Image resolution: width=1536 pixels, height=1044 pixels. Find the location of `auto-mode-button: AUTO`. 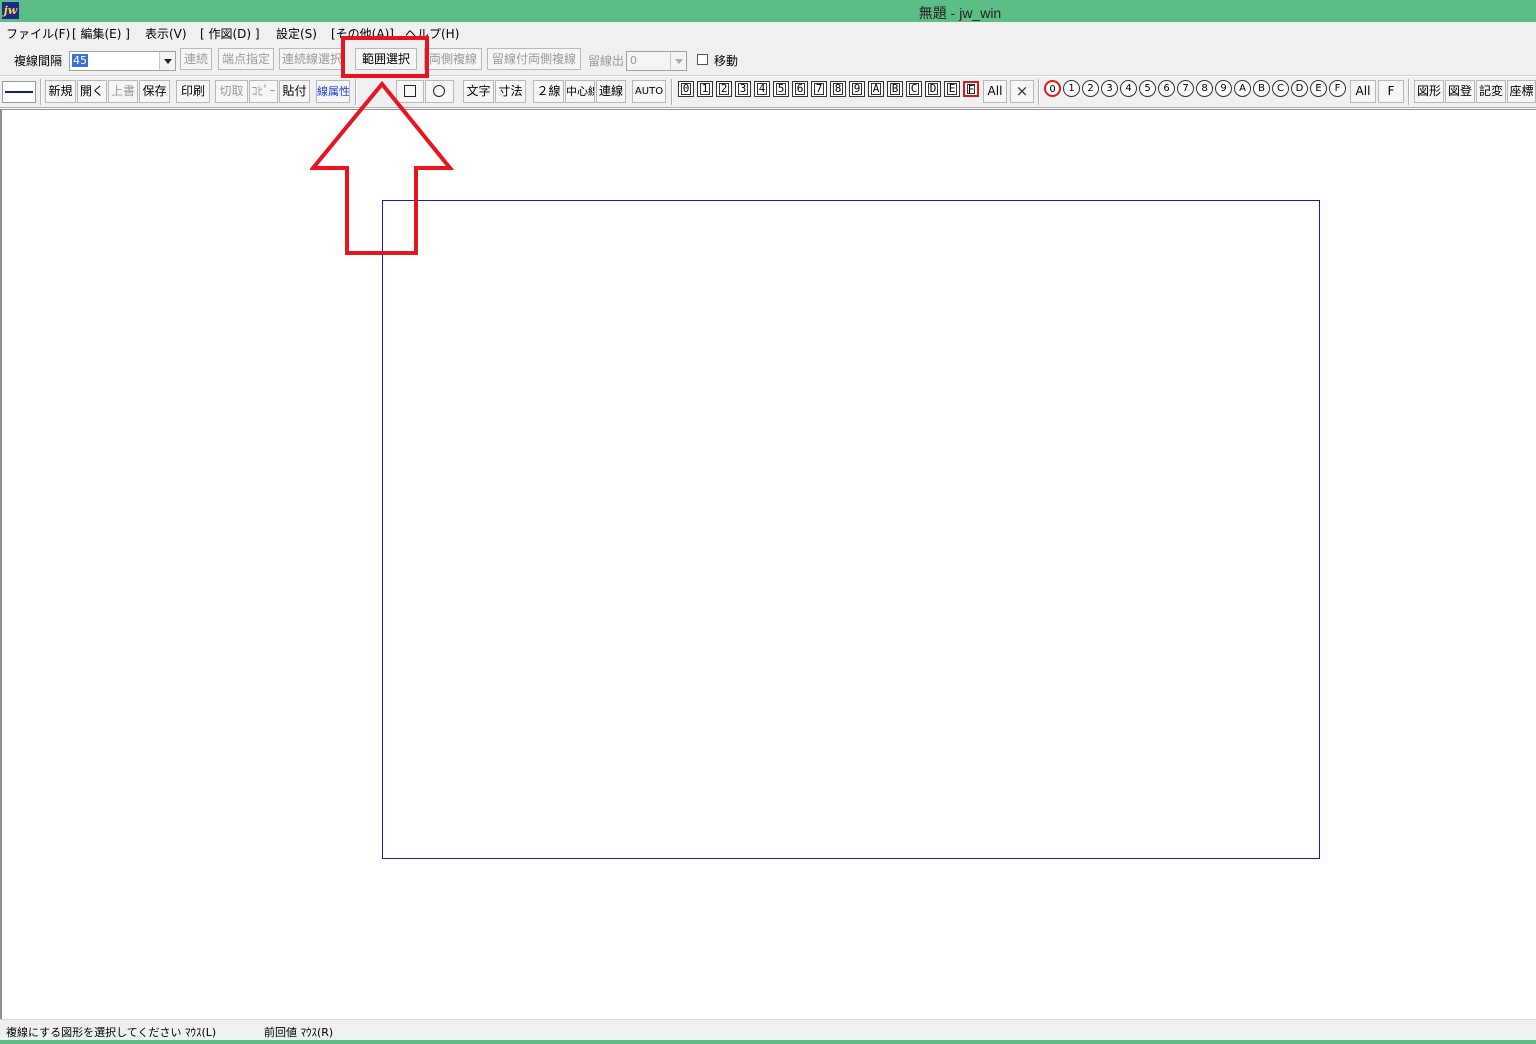

auto-mode-button: AUTO is located at coordinates (649, 91).